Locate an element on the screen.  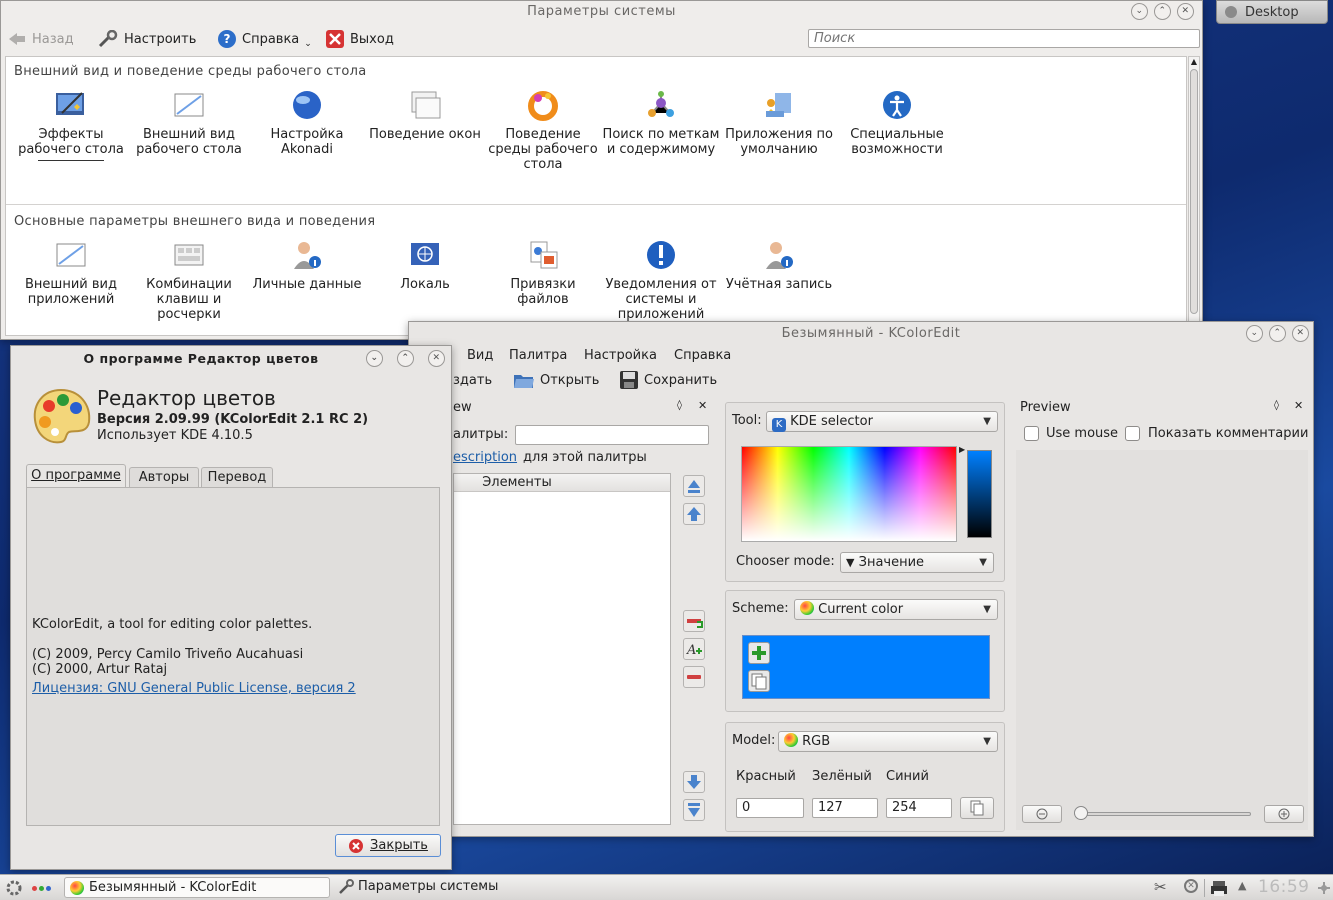
insert-button is located at coordinates (694, 621).